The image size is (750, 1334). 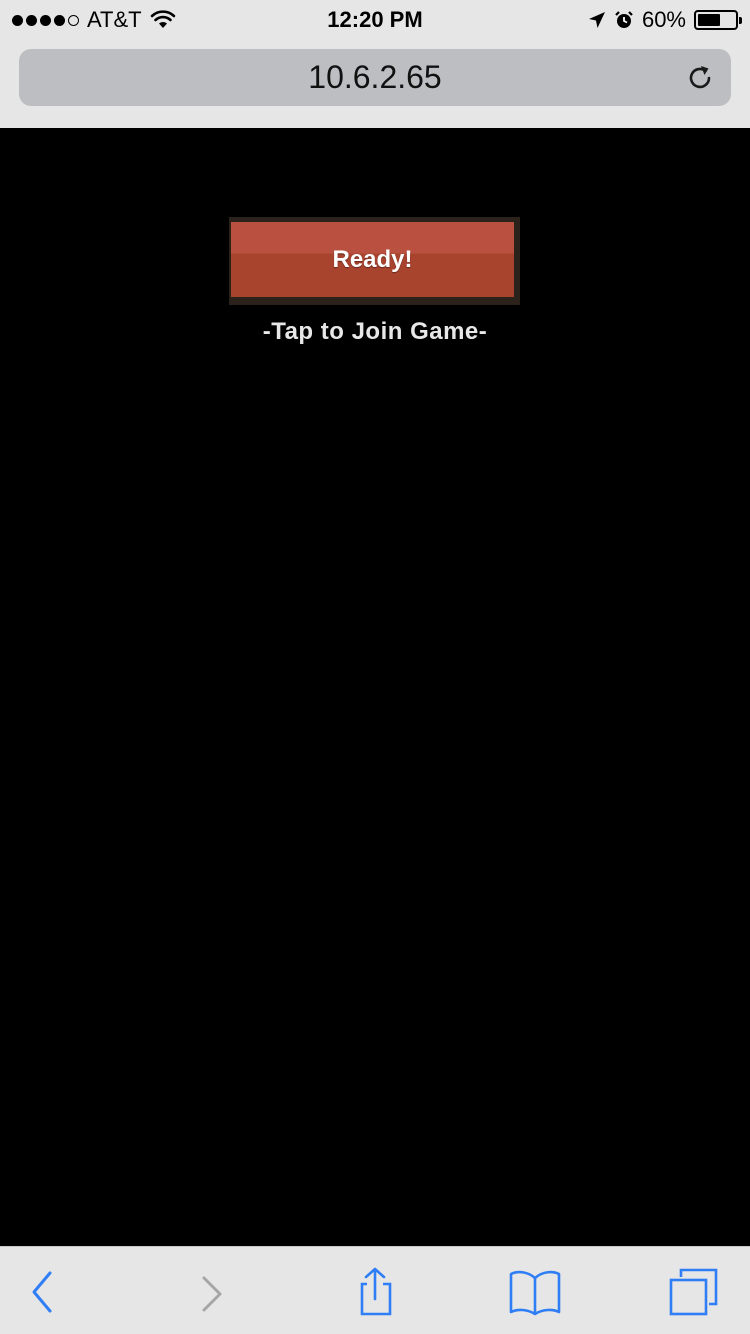 I want to click on reload-icon, so click(x=700, y=78).